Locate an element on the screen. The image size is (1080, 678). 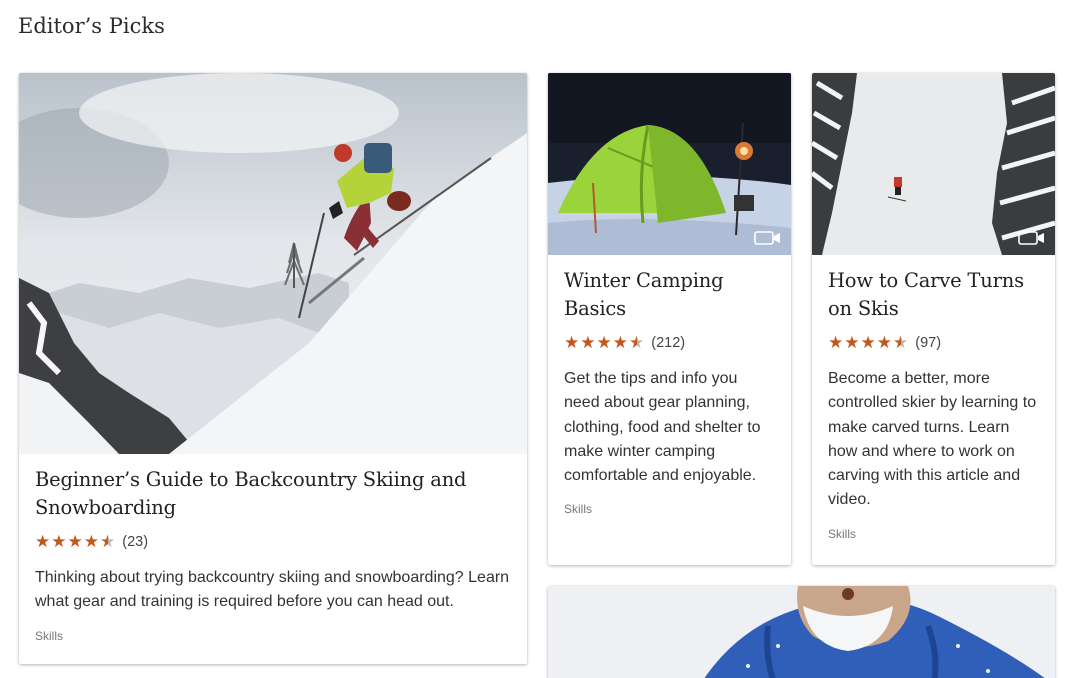
rating-count: (212) is located at coordinates (668, 343).